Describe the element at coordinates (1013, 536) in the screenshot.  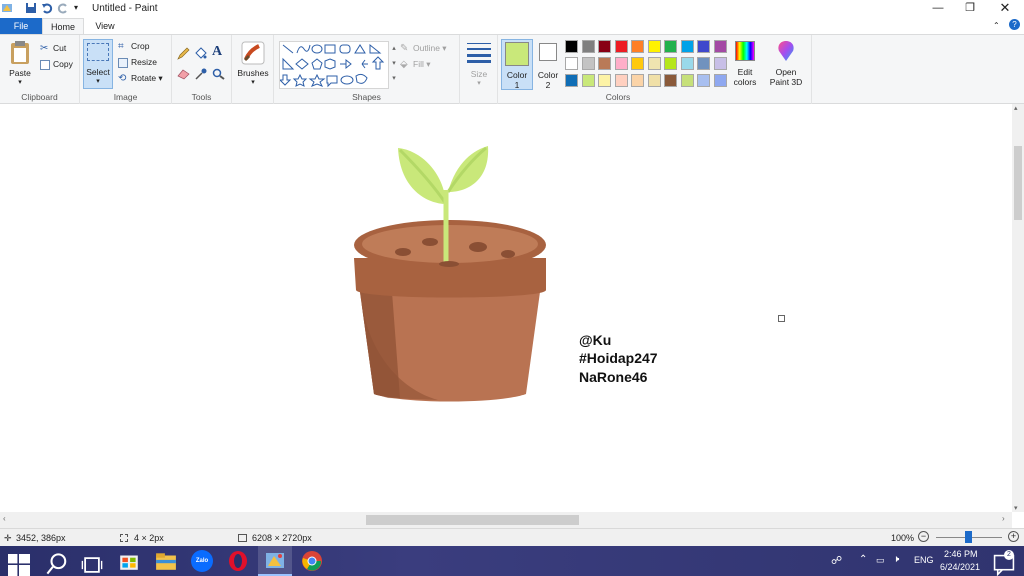
I see `zoom-in-icon: +` at that location.